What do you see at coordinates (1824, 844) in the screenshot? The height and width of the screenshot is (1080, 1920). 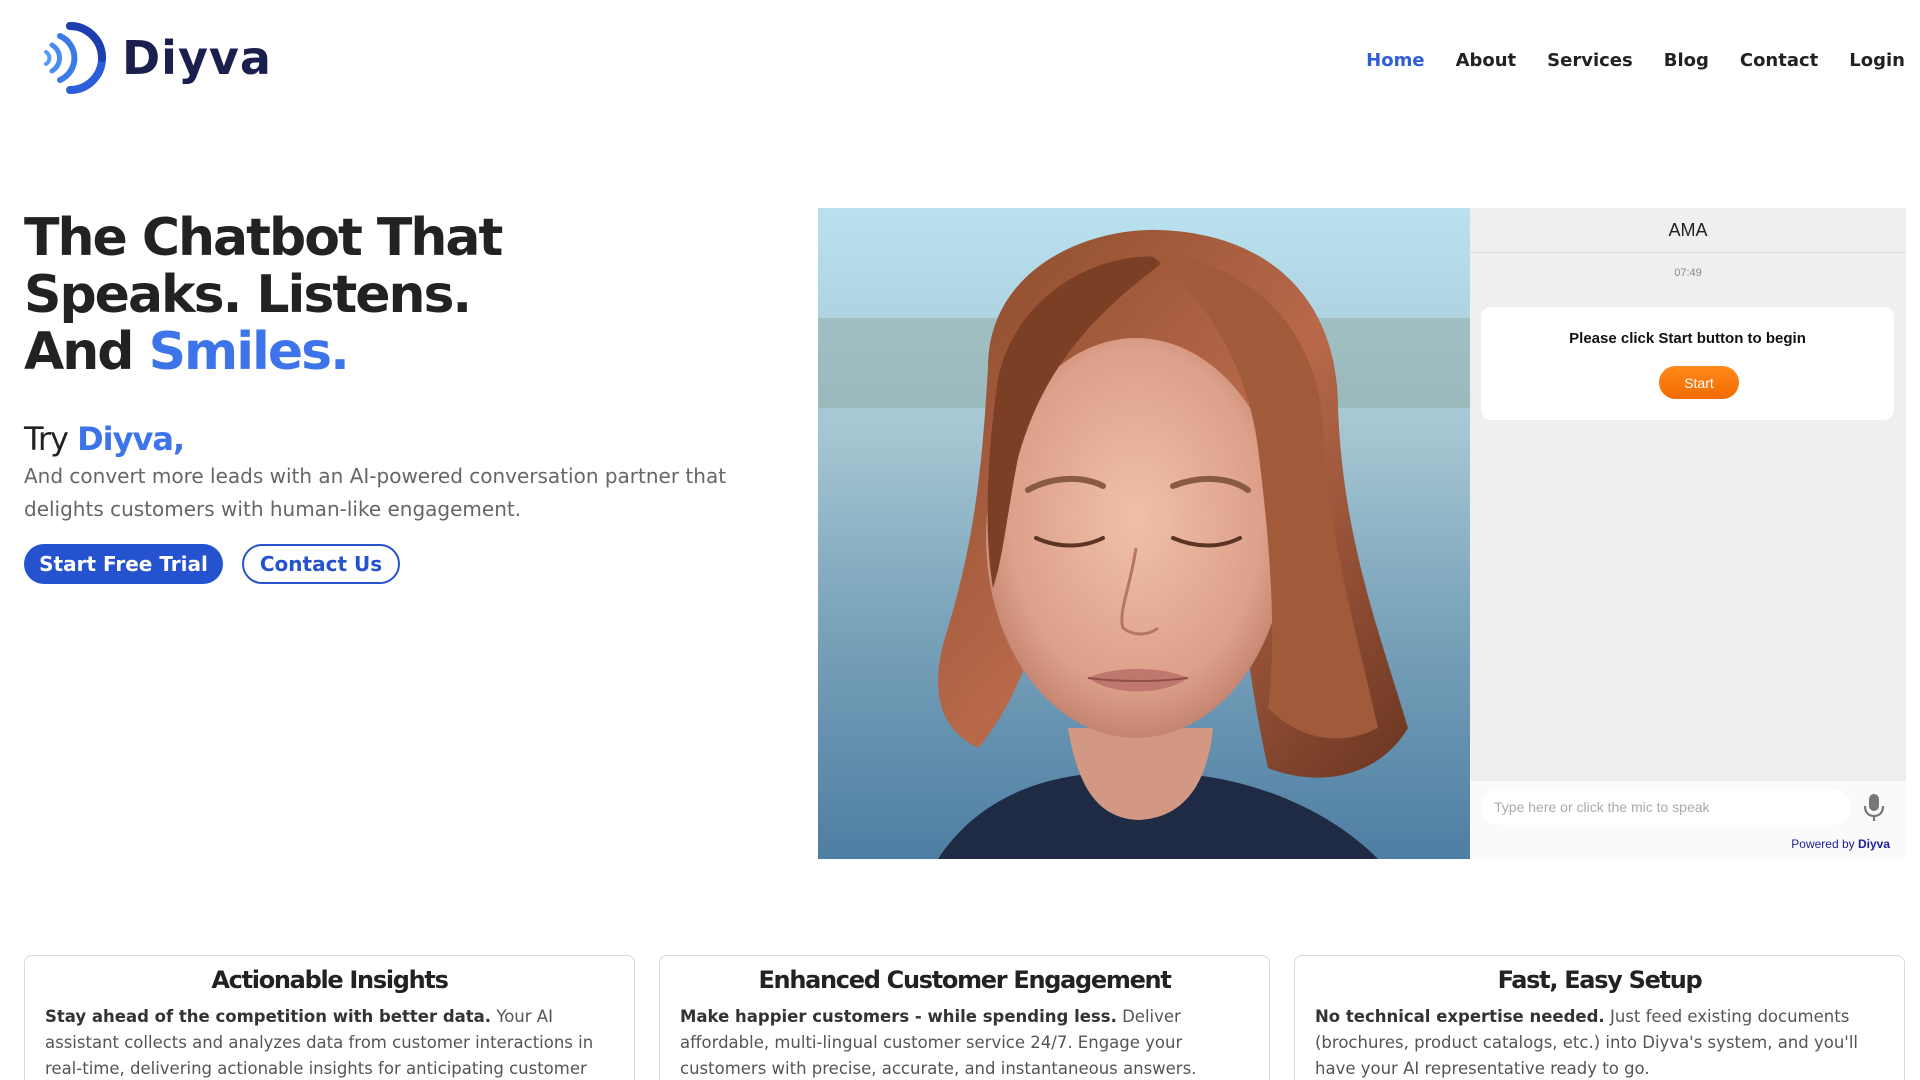 I see `powered-by-prefix: Powered by` at bounding box center [1824, 844].